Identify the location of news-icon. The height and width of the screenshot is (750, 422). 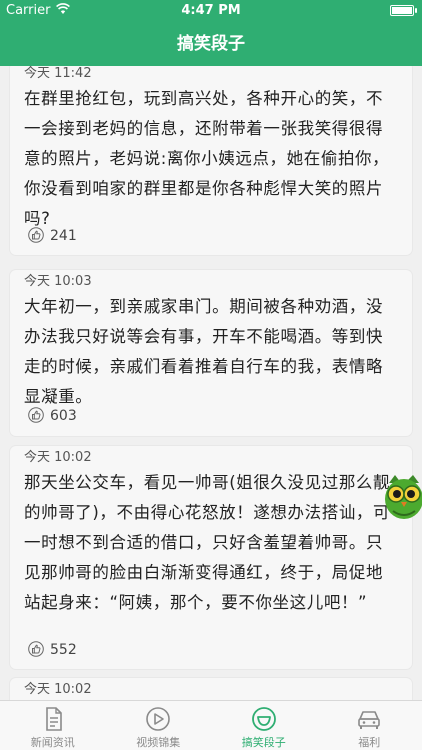
(53, 719).